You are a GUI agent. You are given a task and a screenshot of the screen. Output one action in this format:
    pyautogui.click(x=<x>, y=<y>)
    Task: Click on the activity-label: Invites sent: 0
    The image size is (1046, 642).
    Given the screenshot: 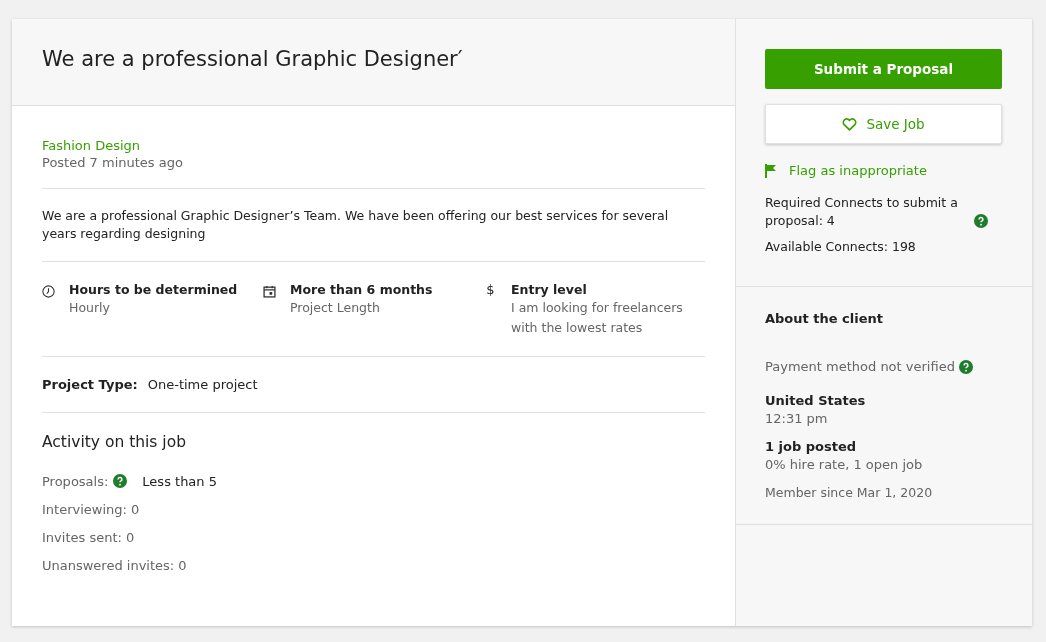 What is the action you would take?
    pyautogui.click(x=88, y=537)
    